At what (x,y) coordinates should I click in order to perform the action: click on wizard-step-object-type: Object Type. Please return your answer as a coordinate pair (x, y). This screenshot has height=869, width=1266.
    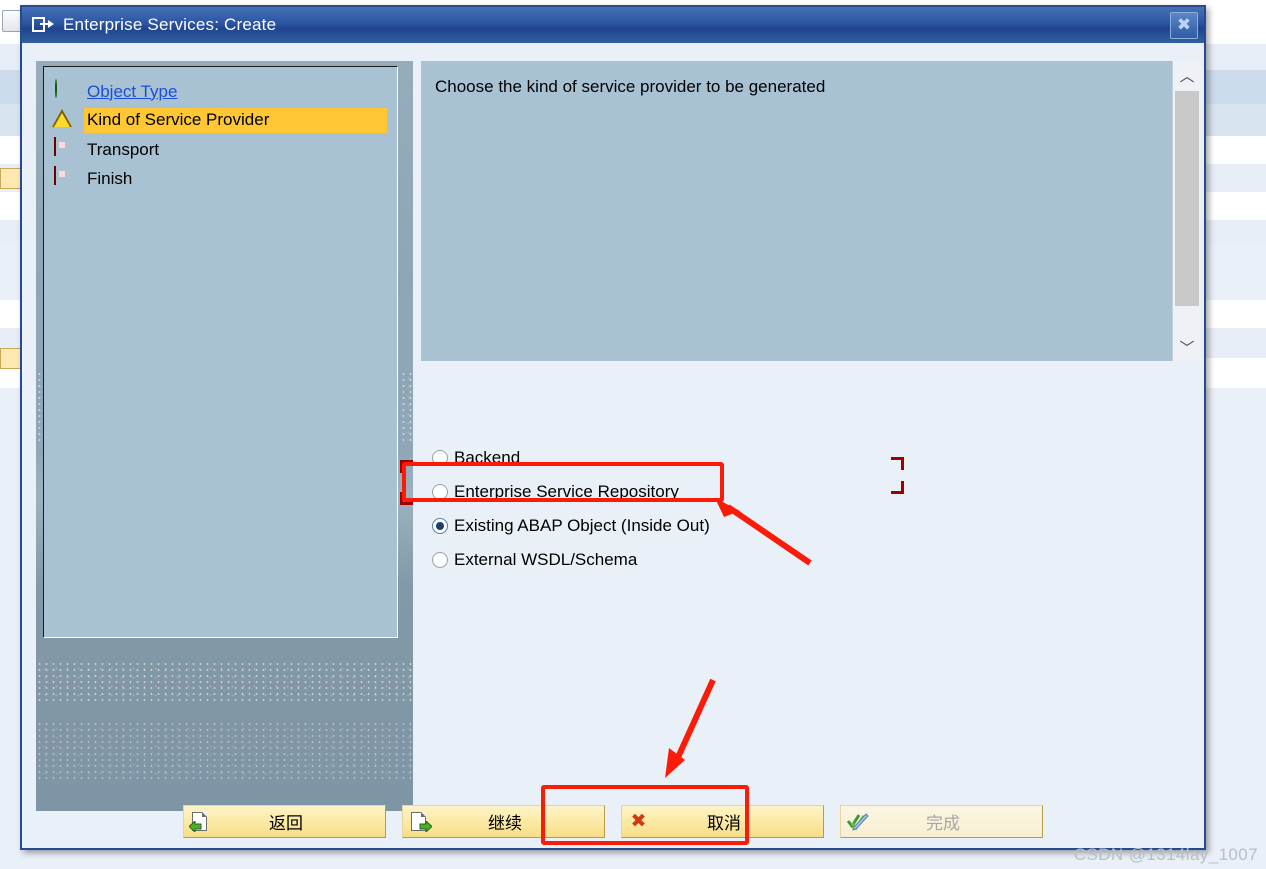
    Looking at the image, I should click on (220, 91).